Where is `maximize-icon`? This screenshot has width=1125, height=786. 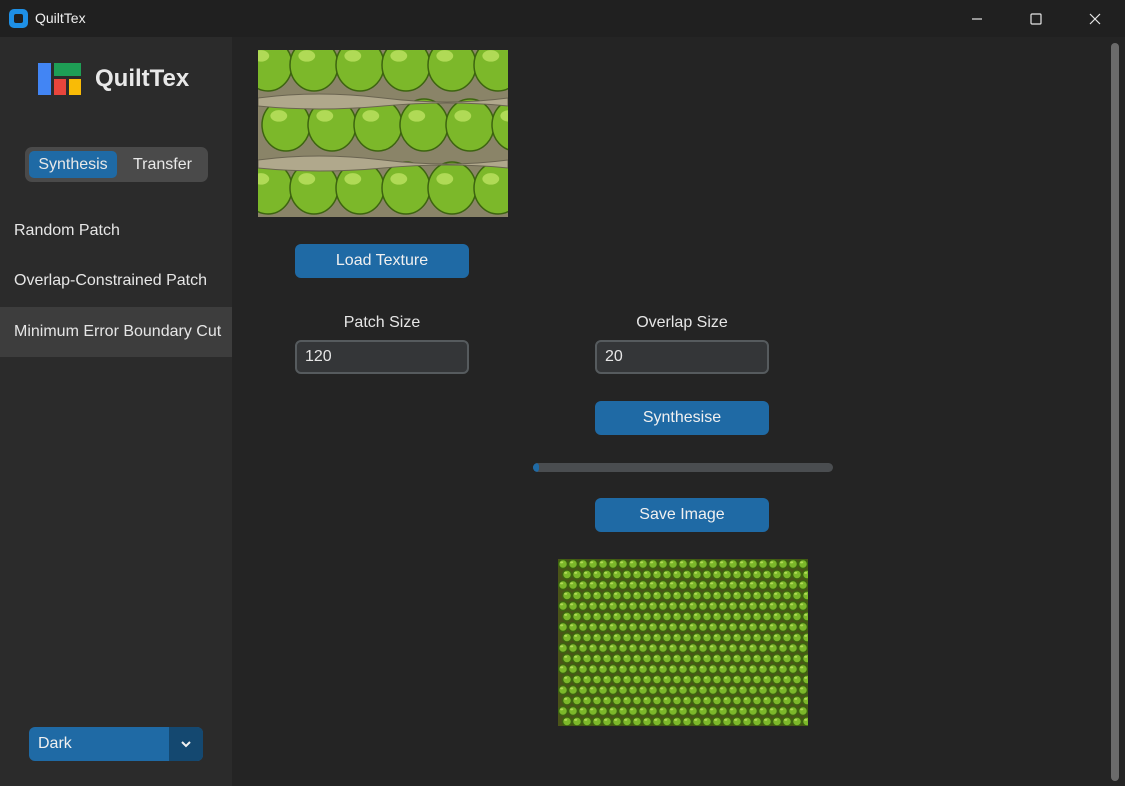
maximize-icon is located at coordinates (1036, 18).